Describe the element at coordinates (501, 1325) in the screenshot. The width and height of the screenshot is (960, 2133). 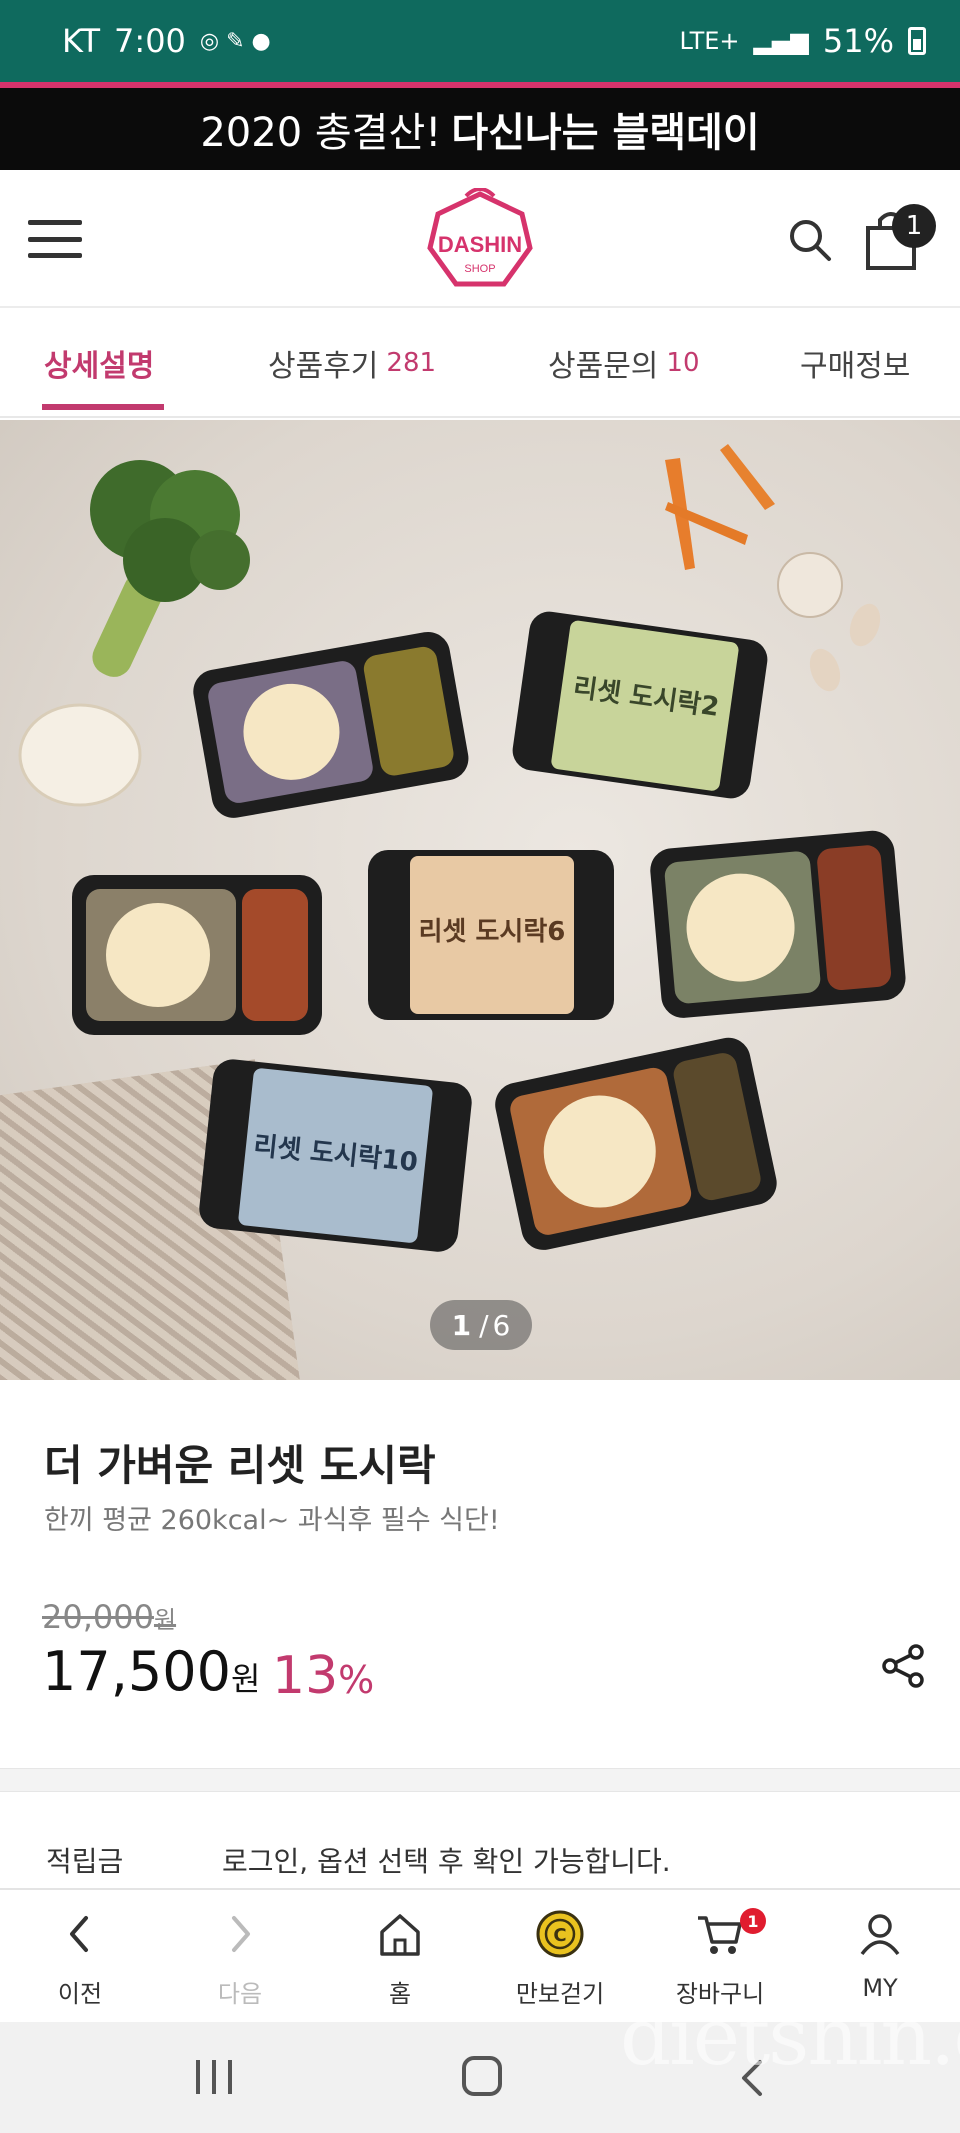
I see `total-pages: 6` at that location.